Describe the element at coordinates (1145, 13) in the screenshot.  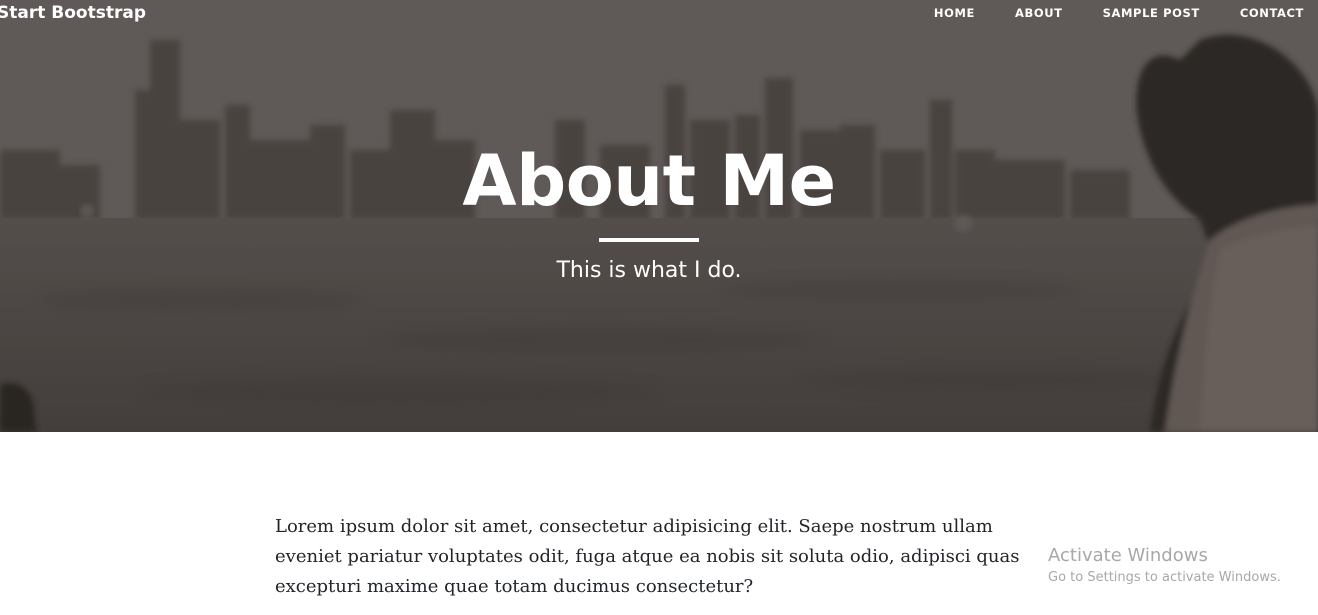
I see `nav-link-sample-post: SAMPLE POST` at that location.